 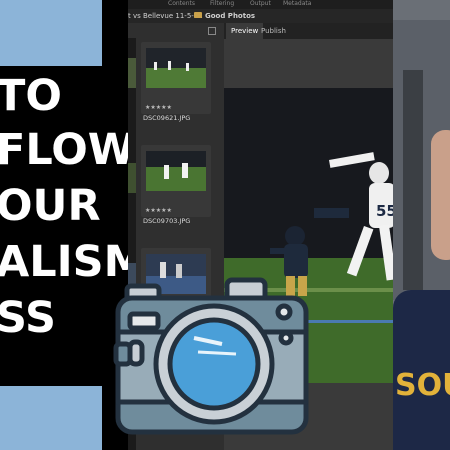 What do you see at coordinates (222, 3) in the screenshot?
I see `menu-item-filtering: Filtering` at bounding box center [222, 3].